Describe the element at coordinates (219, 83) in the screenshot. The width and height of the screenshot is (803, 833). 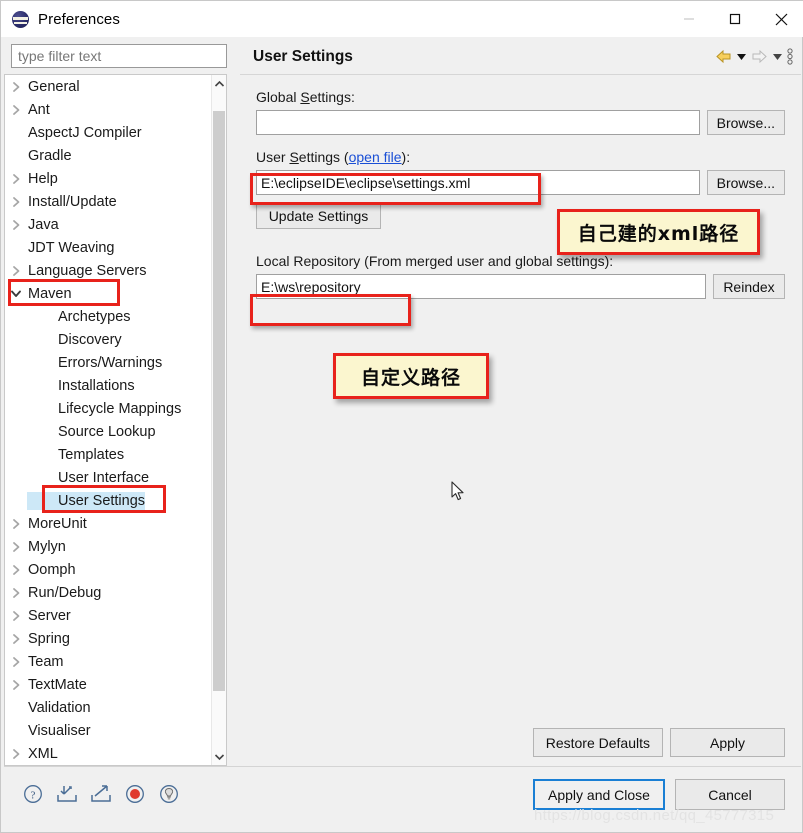
I see `scroll-up-arrow-icon` at that location.